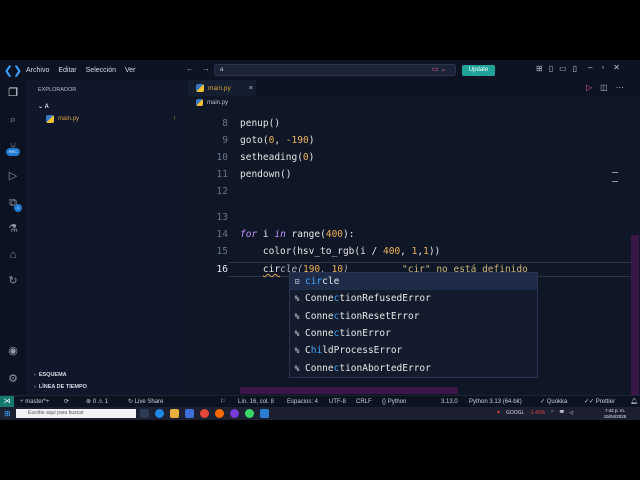 This screenshot has width=640, height=480. What do you see at coordinates (616, 67) in the screenshot?
I see `close-window-icon: ✕` at bounding box center [616, 67].